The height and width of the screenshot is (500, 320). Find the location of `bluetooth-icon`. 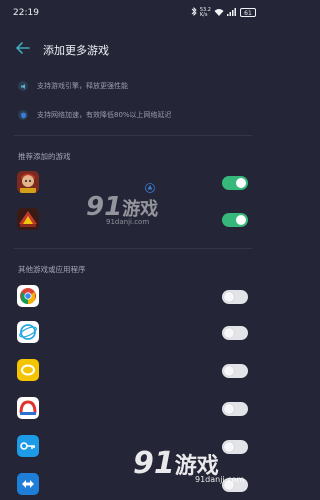

bluetooth-icon is located at coordinates (194, 12).